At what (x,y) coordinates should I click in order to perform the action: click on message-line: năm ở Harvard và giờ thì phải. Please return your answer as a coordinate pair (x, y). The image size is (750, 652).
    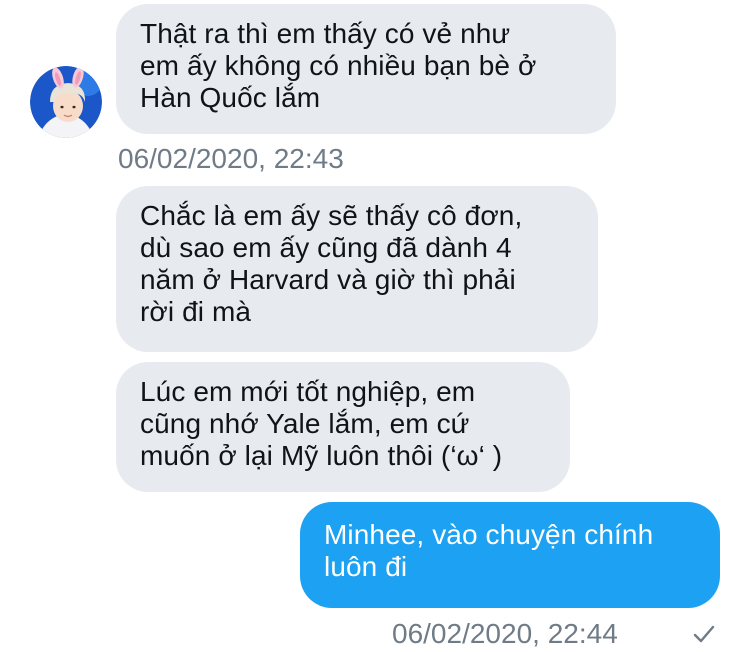
    Looking at the image, I should click on (328, 279).